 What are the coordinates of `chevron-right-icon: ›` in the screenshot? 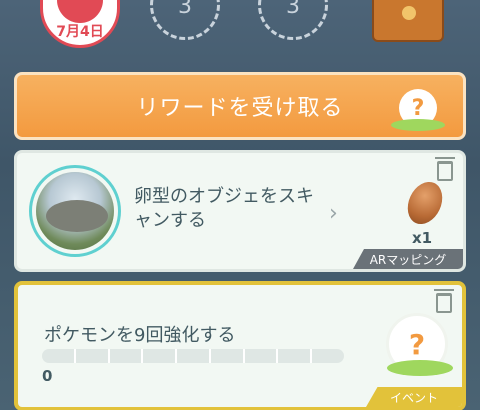 It's located at (333, 213).